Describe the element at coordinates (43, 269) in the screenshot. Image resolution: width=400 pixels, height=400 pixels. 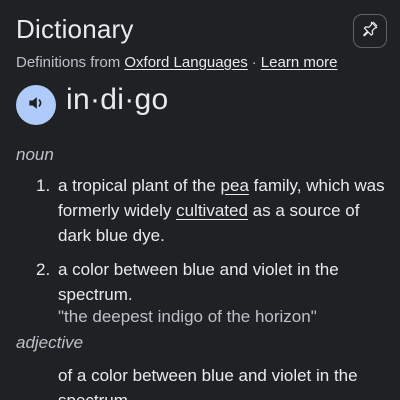
I see `definition-number: 2.` at that location.